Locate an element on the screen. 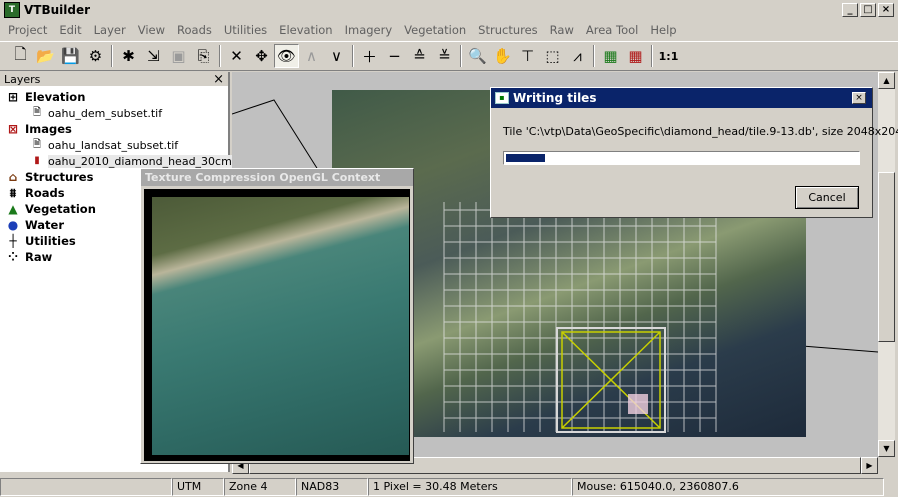 The height and width of the screenshot is (497, 898). dialog-close-button: × is located at coordinates (859, 98).